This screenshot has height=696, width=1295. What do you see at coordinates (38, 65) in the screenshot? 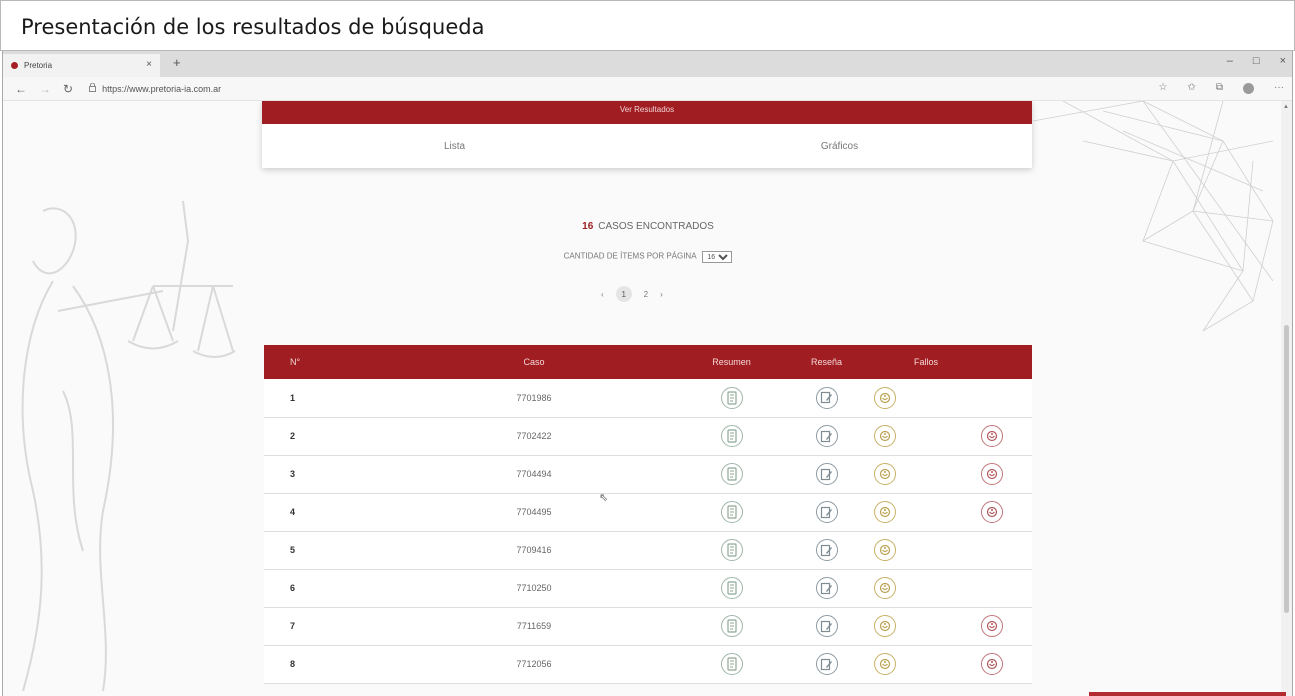
I see `tab-title: Pretoria` at bounding box center [38, 65].